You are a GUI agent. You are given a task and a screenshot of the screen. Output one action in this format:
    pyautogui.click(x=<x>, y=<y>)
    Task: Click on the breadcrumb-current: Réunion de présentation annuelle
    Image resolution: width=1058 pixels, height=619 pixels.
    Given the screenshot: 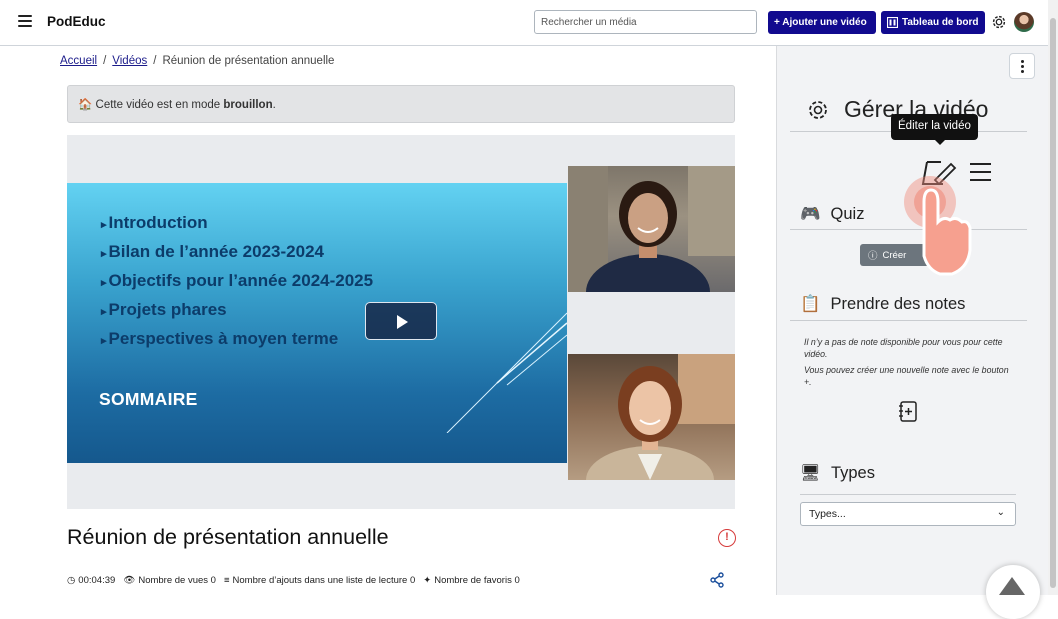 What is the action you would take?
    pyautogui.click(x=248, y=61)
    